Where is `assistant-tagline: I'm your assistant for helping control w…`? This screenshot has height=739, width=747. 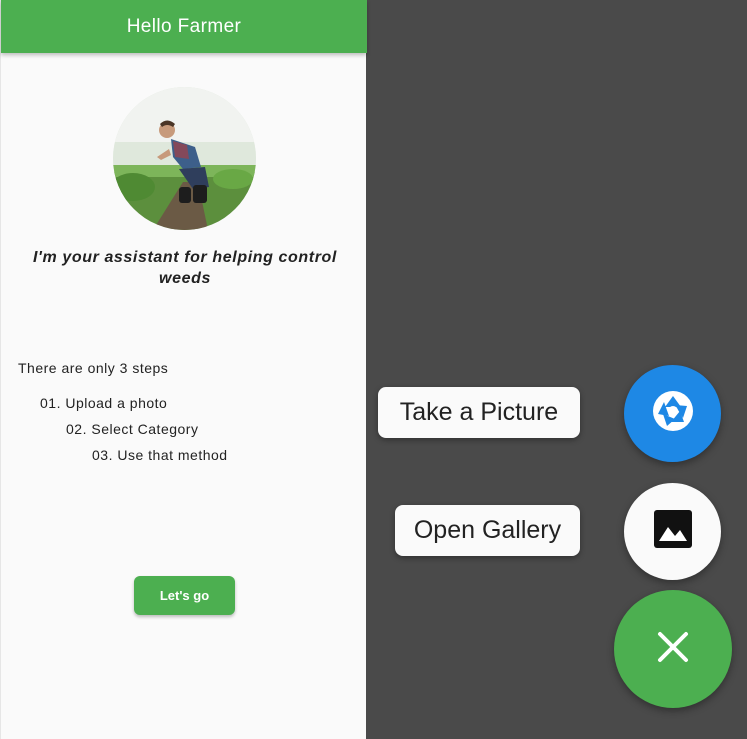 assistant-tagline: I'm your assistant for helping control w… is located at coordinates (185, 268).